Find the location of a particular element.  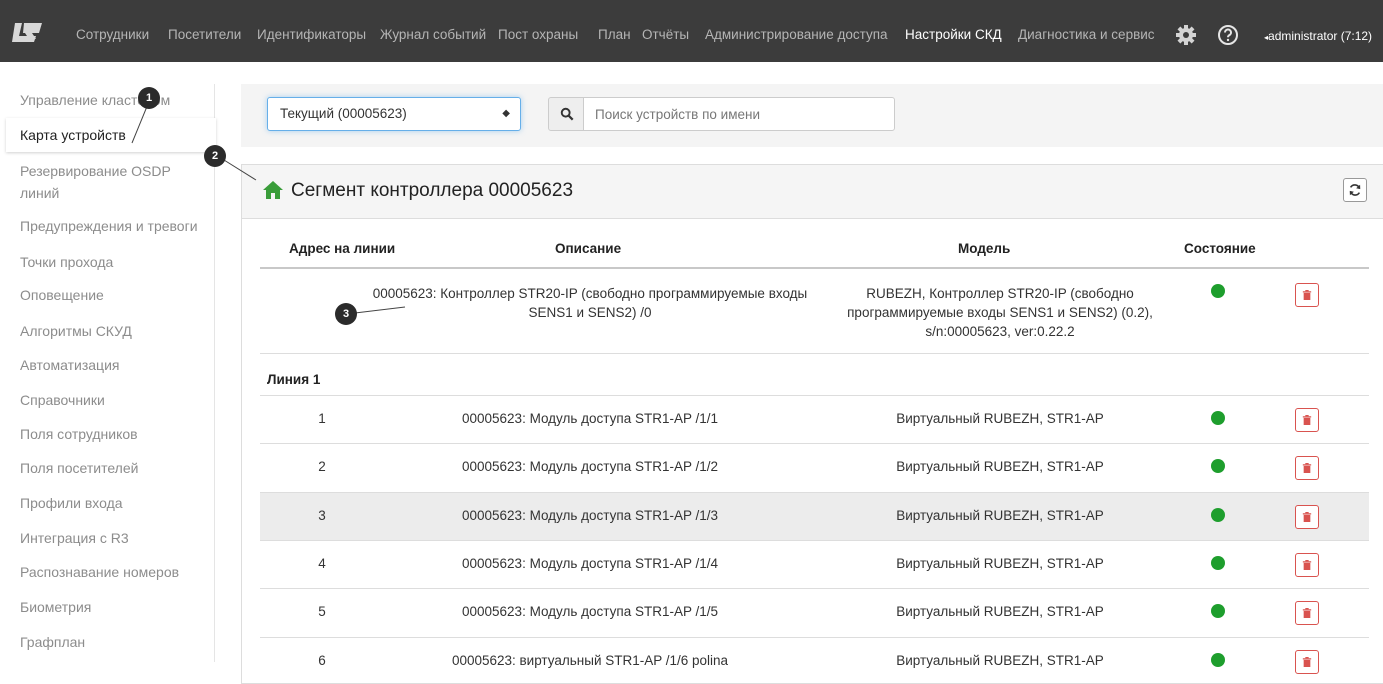

callout-badge: 2 is located at coordinates (215, 156).